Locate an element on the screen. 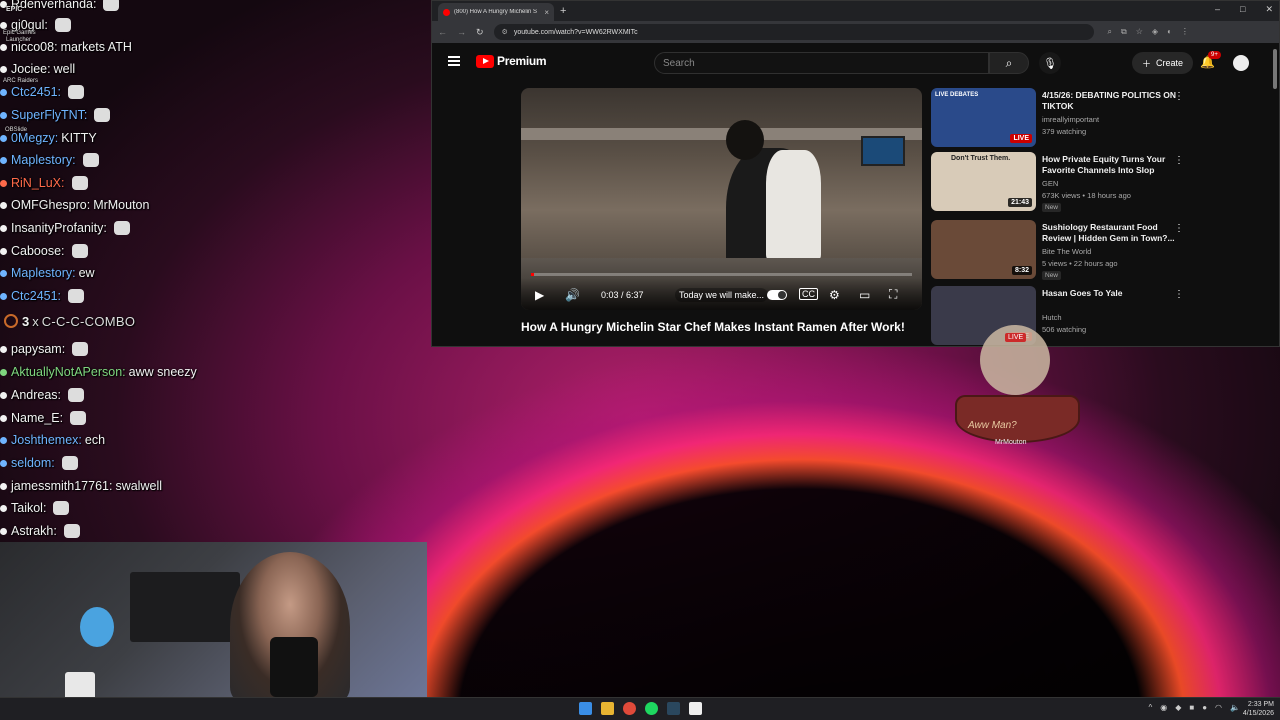 Image resolution: width=1280 pixels, height=720 pixels. scrollbar is located at coordinates (1275, 69).